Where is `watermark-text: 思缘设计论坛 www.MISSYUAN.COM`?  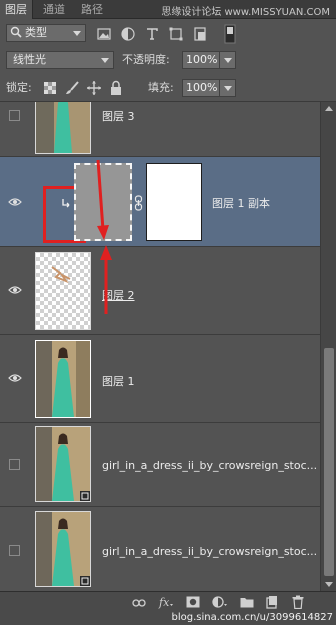 watermark-text: 思缘设计论坛 www.MISSYUAN.COM is located at coordinates (245, 12).